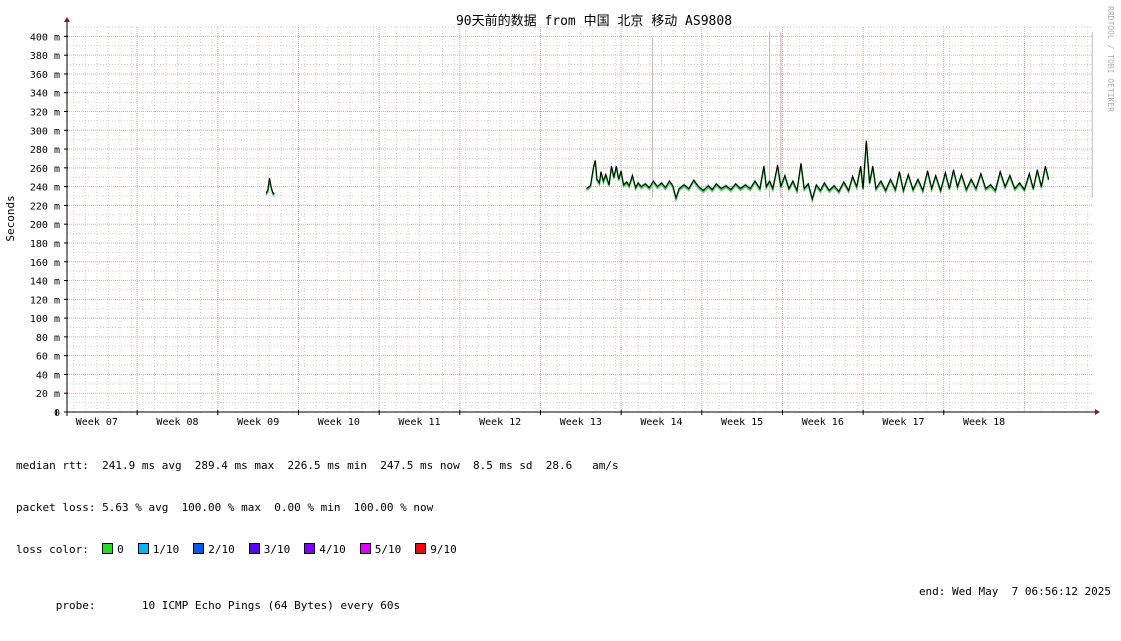 Image resolution: width=1121 pixels, height=641 pixels. I want to click on y-tick-label: 160 m, so click(45, 263).